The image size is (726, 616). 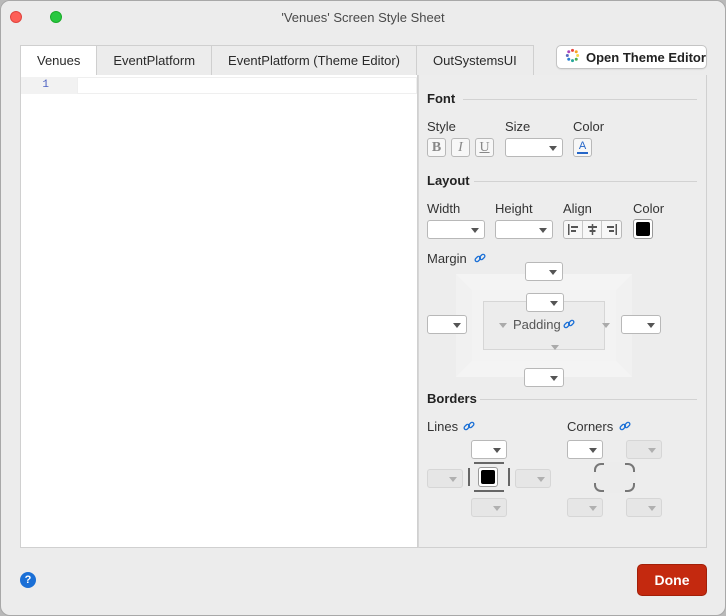 What do you see at coordinates (28, 580) in the screenshot?
I see `help-icon: ?` at bounding box center [28, 580].